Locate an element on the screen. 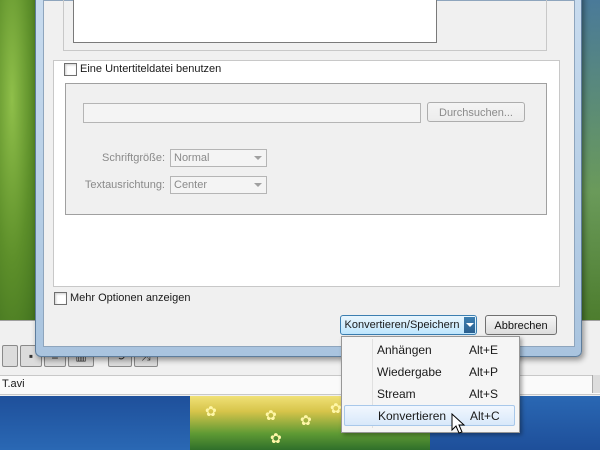 The width and height of the screenshot is (600, 450). menu-item-label: Stream is located at coordinates (396, 394).